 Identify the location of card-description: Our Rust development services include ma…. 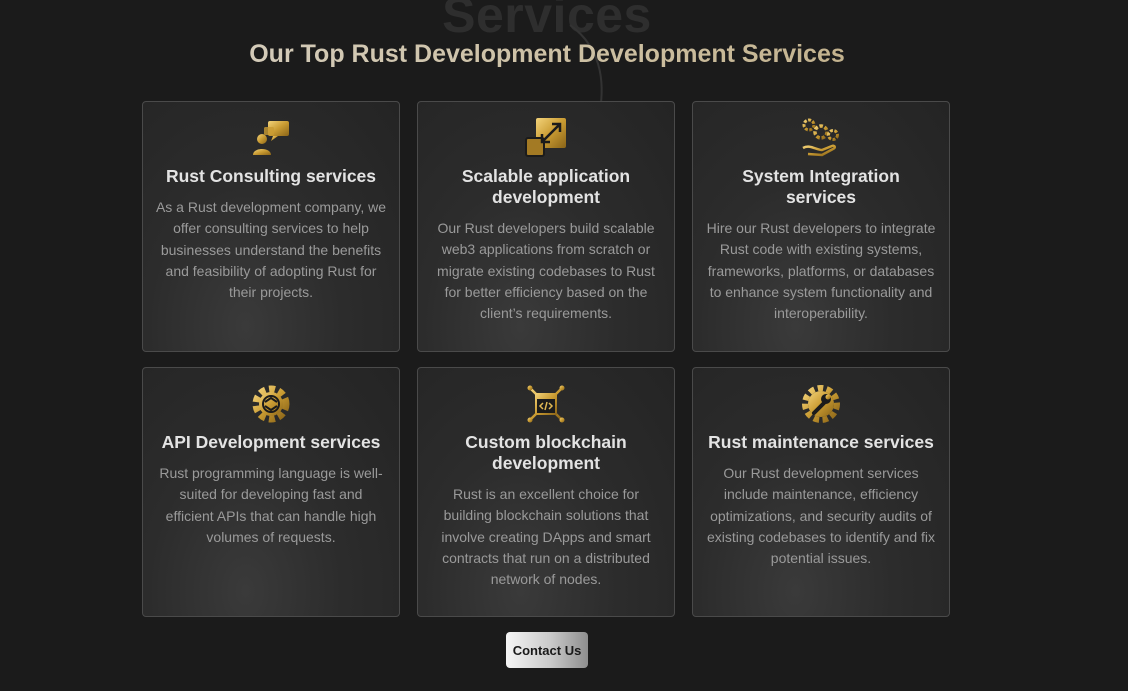
(821, 516).